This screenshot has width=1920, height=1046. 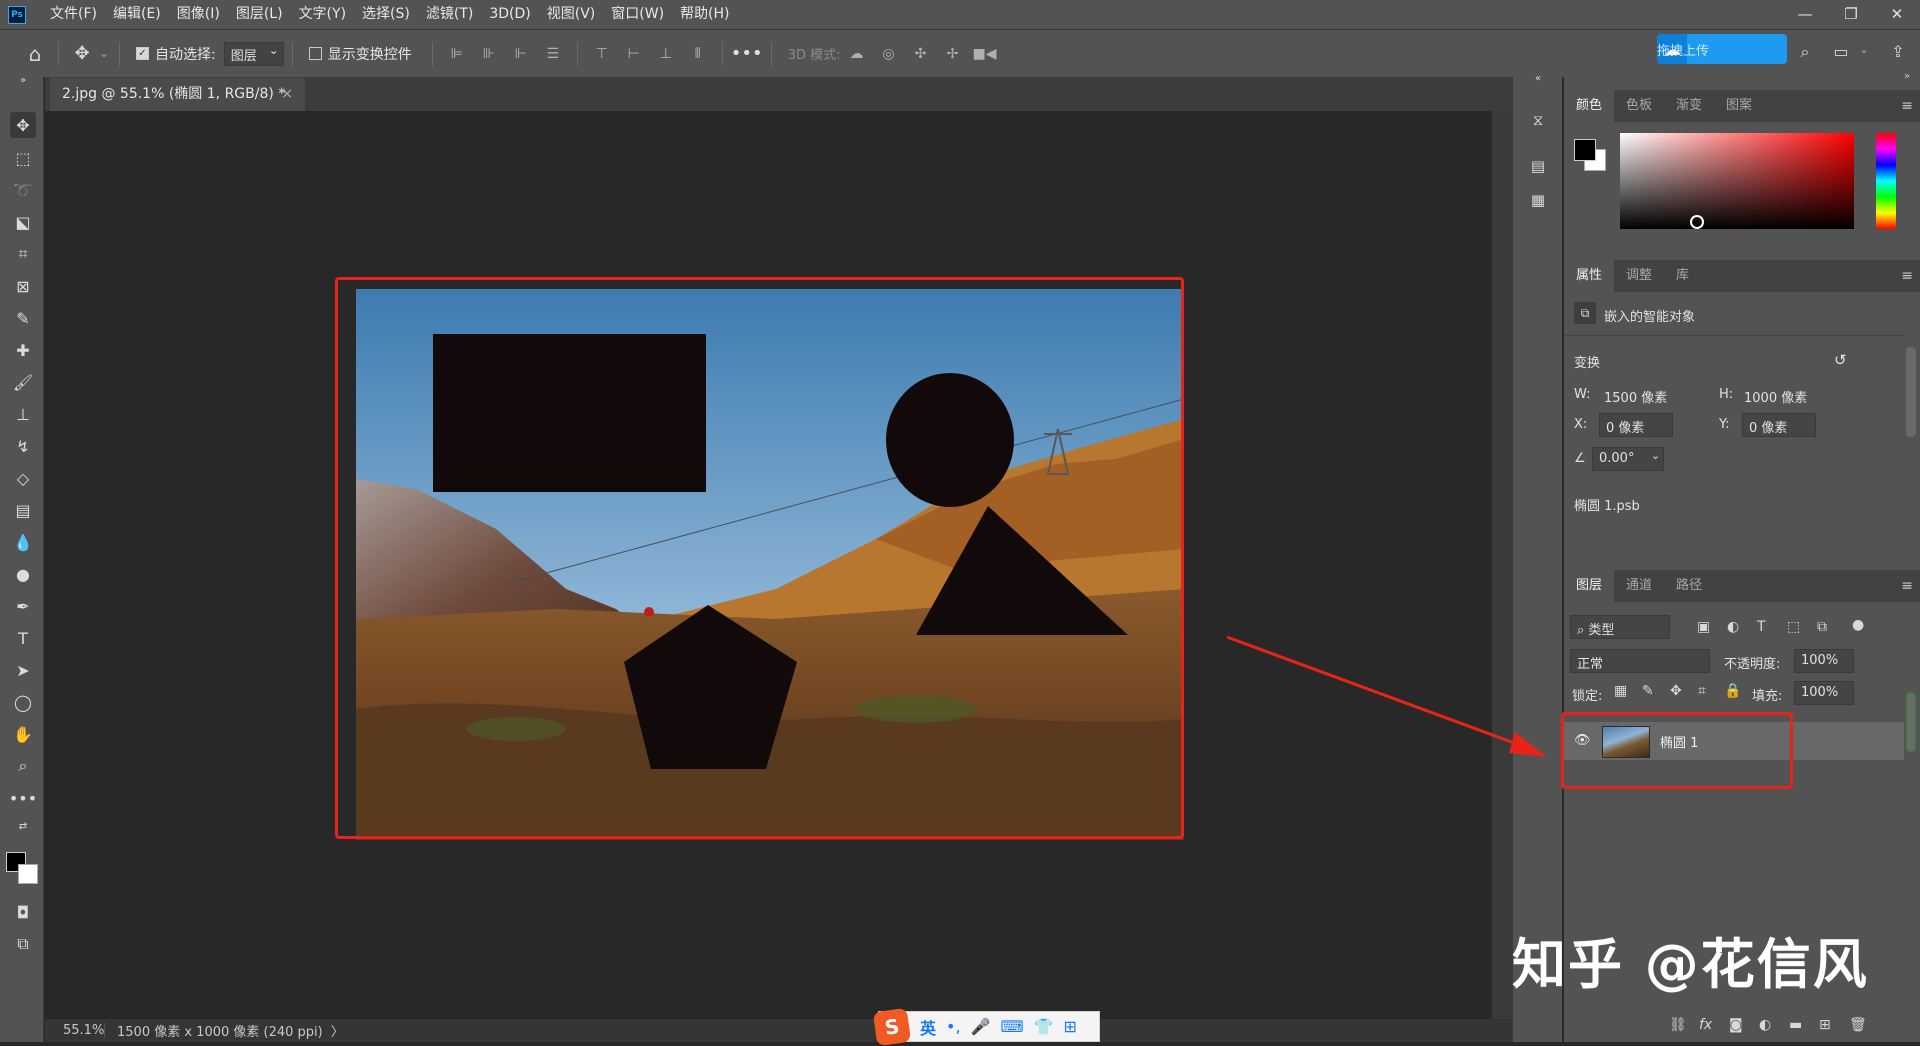 I want to click on 3d-camera-icon: ■◀, so click(x=985, y=54).